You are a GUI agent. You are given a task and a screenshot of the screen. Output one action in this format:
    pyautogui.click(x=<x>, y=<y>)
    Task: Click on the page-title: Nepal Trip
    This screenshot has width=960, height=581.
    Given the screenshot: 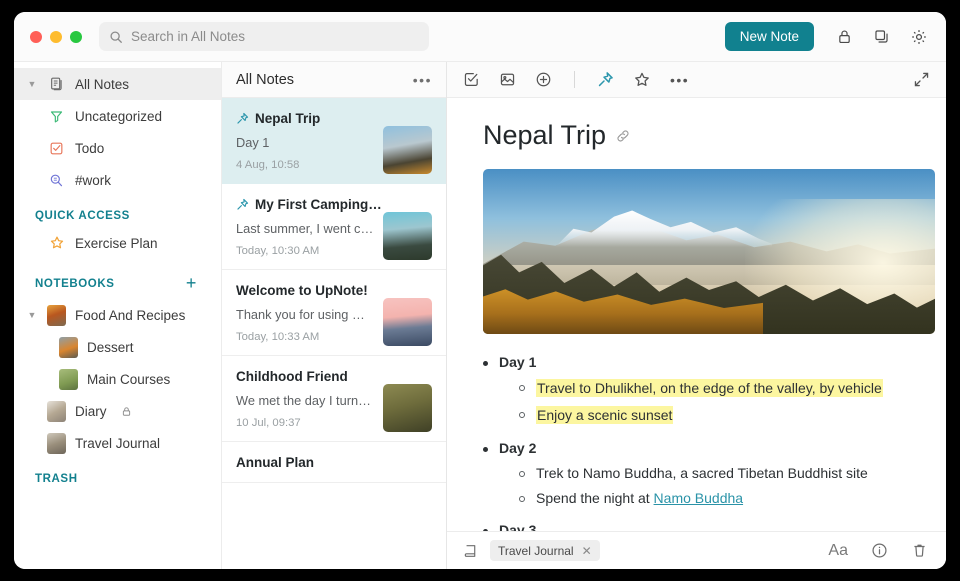 What is the action you would take?
    pyautogui.click(x=698, y=135)
    